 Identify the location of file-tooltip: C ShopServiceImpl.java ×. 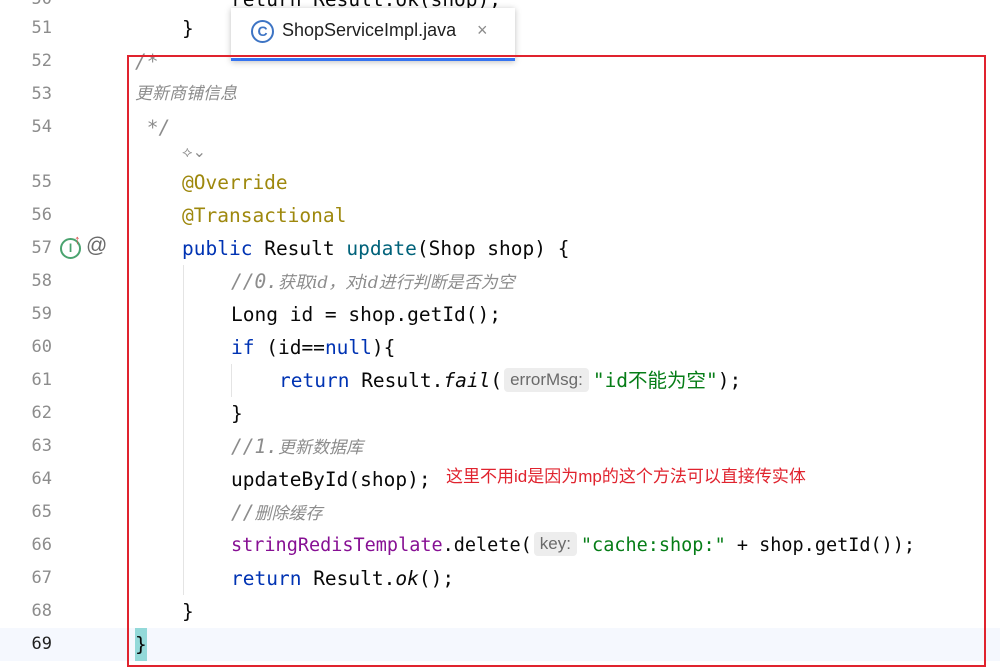
(373, 34).